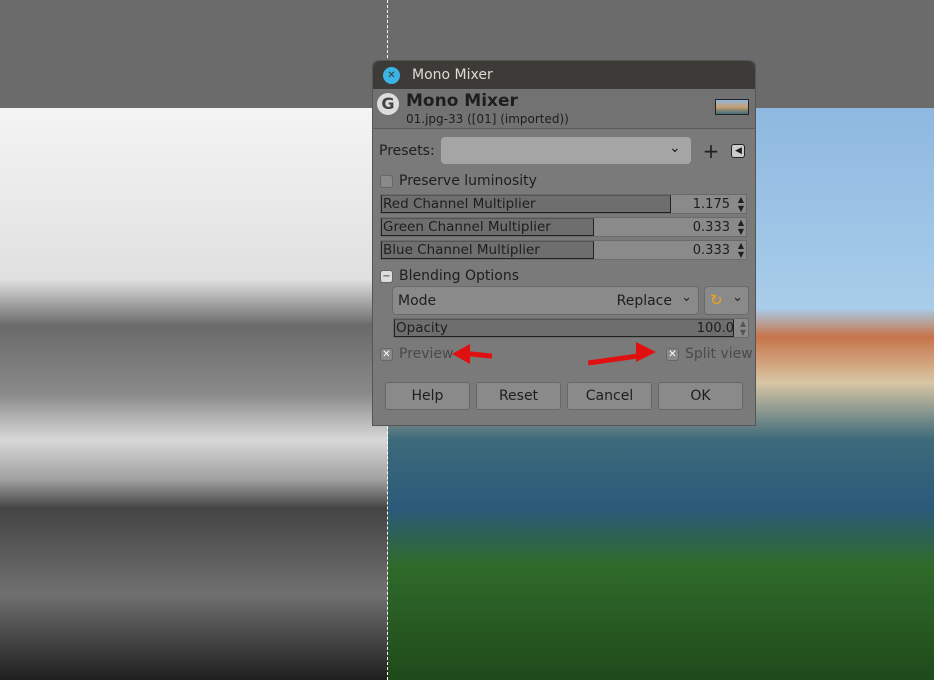 The image size is (934, 680). I want to click on opacity-slider: Opacity 100.0 ▲ ▼, so click(571, 328).